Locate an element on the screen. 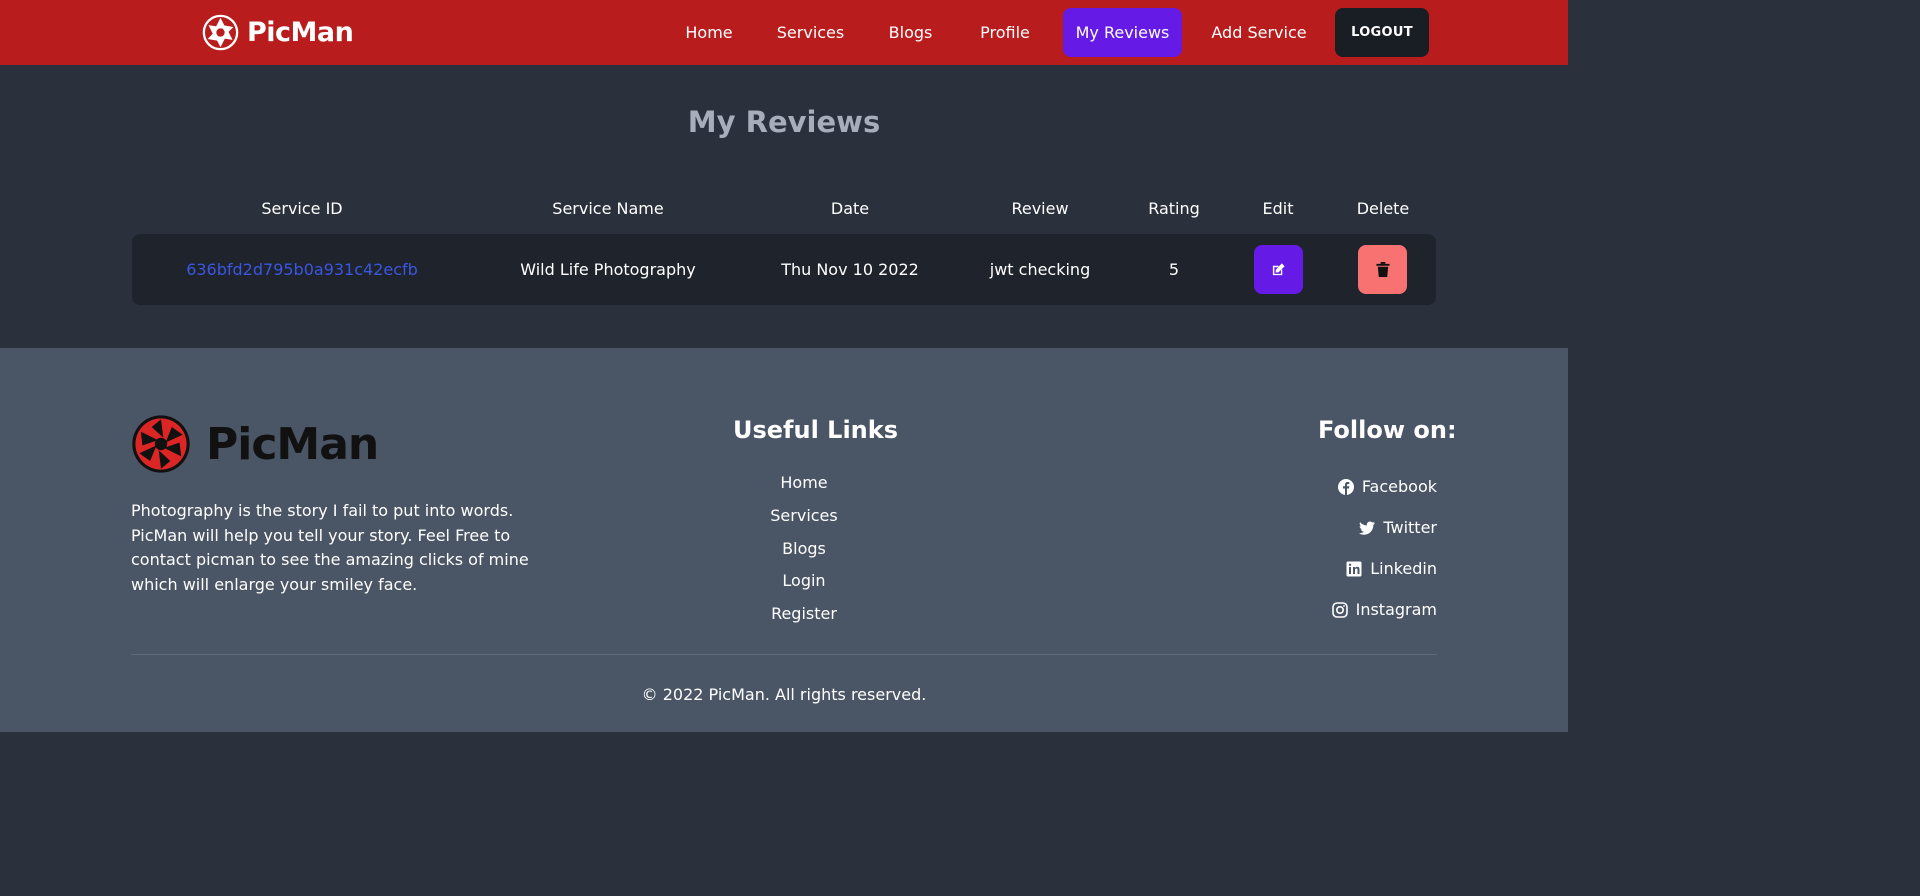 Image resolution: width=1920 pixels, height=896 pixels. nav-item-services: Services is located at coordinates (810, 32).